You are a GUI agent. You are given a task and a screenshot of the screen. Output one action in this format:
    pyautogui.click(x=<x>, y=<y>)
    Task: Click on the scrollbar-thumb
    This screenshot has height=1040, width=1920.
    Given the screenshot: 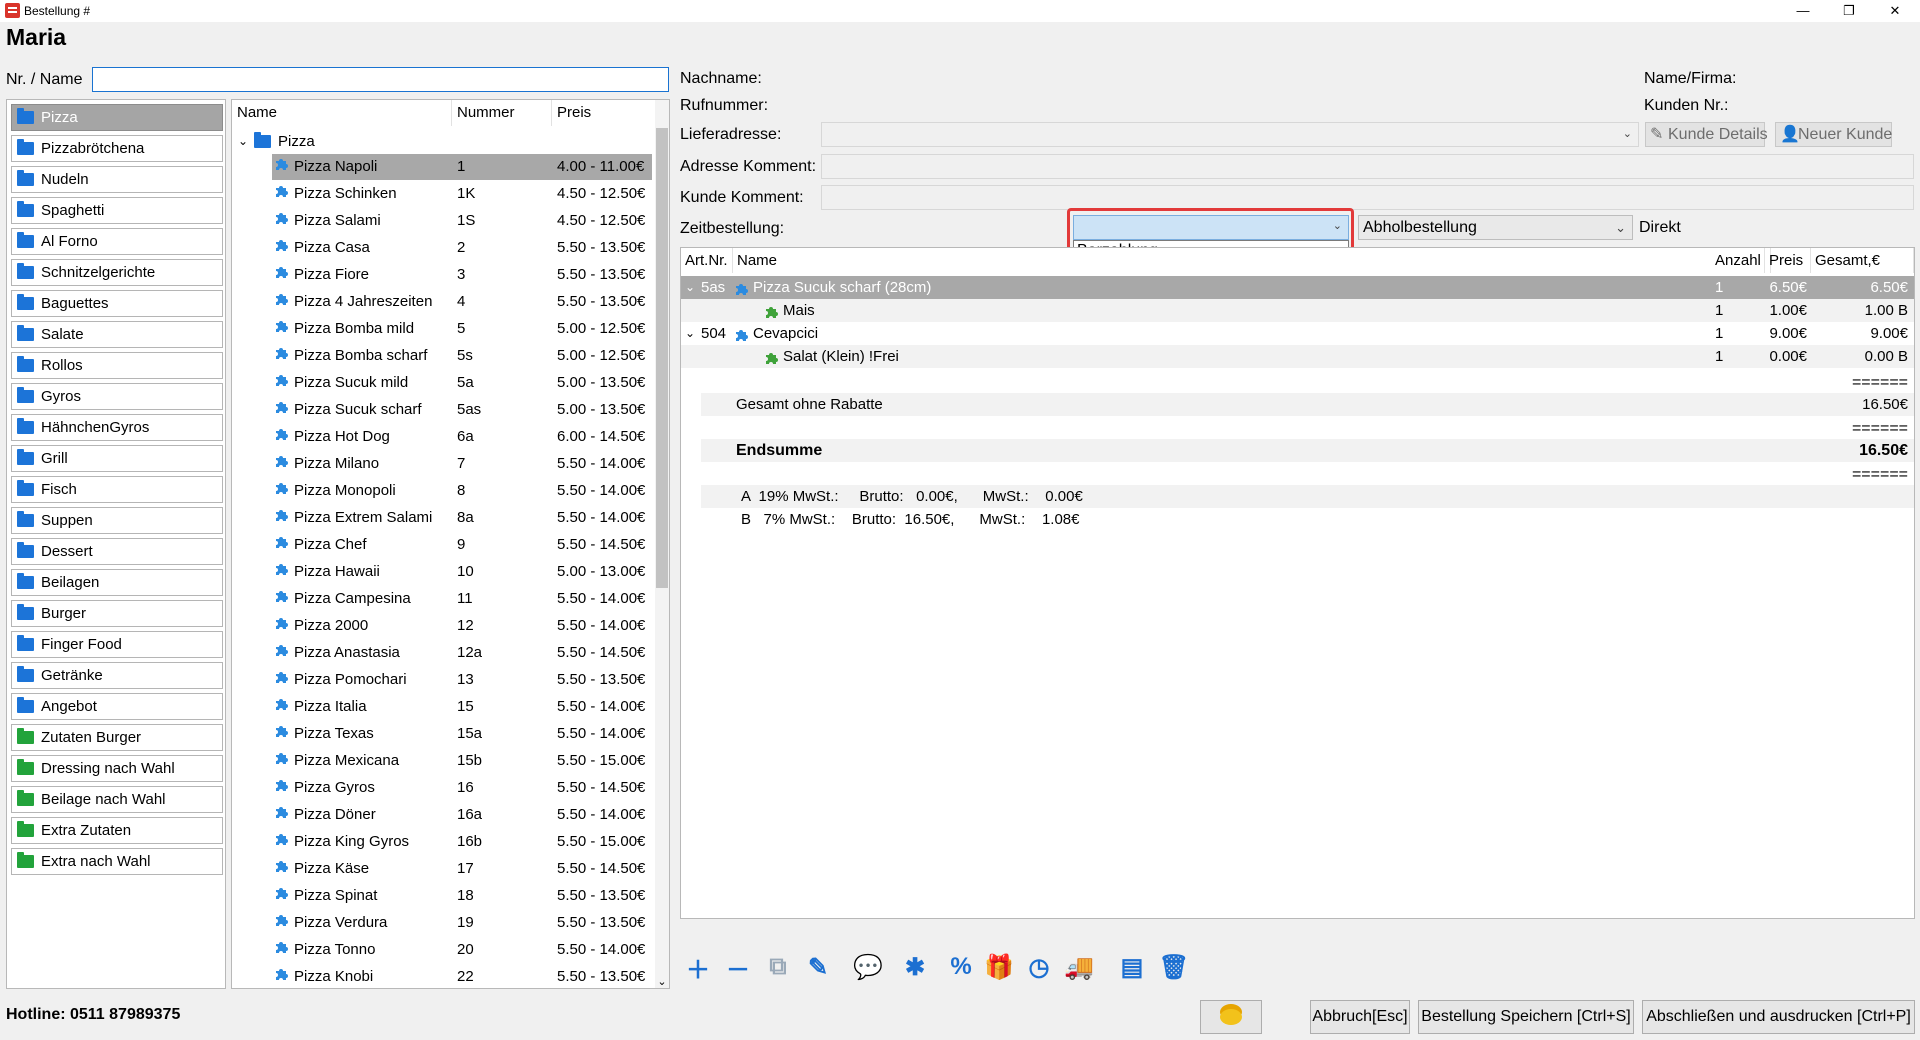 What is the action you would take?
    pyautogui.click(x=662, y=358)
    